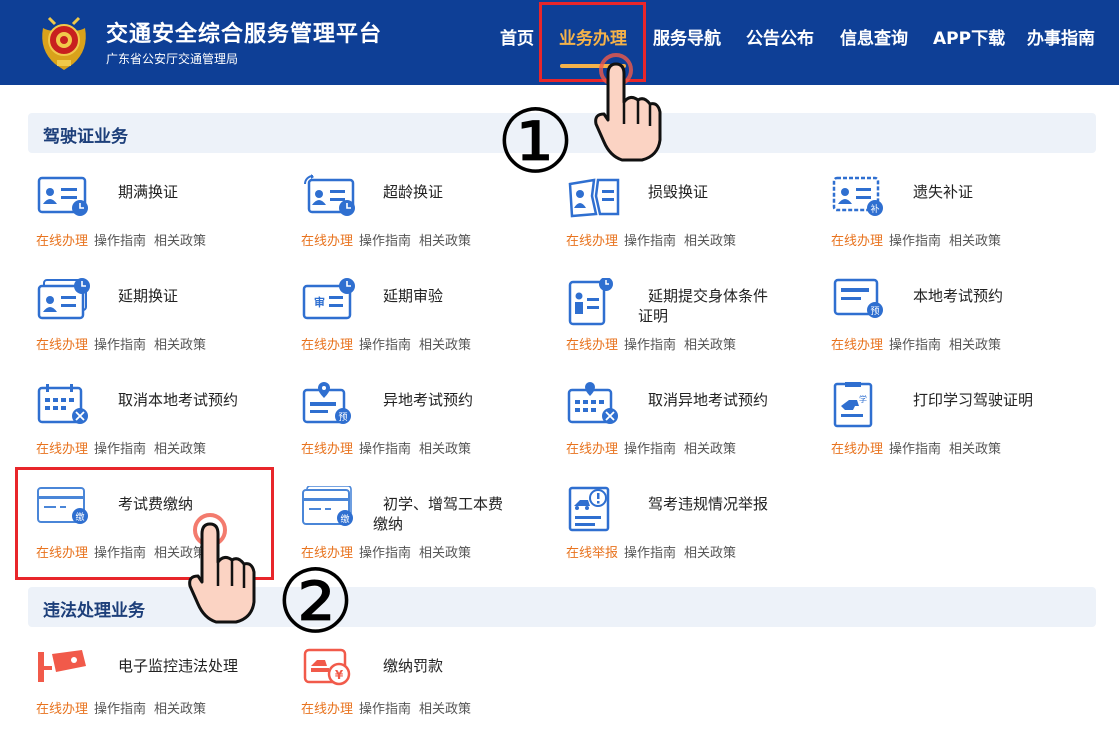 The height and width of the screenshot is (747, 1119). What do you see at coordinates (517, 36) in the screenshot?
I see `nav-home: 首页` at bounding box center [517, 36].